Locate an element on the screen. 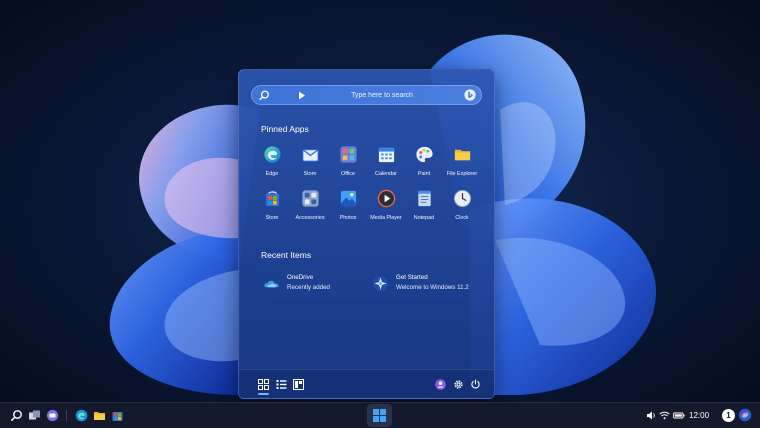 This screenshot has height=428, width=760. notepad-icon is located at coordinates (424, 198).